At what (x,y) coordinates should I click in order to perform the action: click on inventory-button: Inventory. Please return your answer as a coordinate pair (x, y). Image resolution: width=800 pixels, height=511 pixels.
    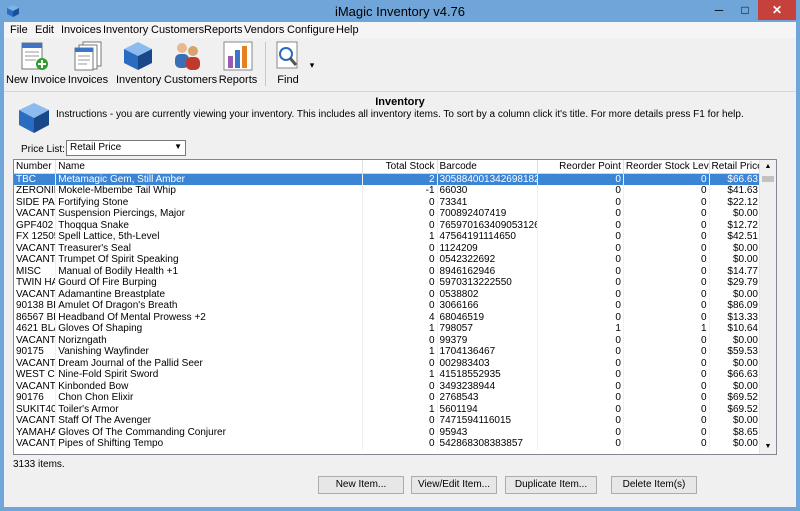
    Looking at the image, I should click on (138, 65).